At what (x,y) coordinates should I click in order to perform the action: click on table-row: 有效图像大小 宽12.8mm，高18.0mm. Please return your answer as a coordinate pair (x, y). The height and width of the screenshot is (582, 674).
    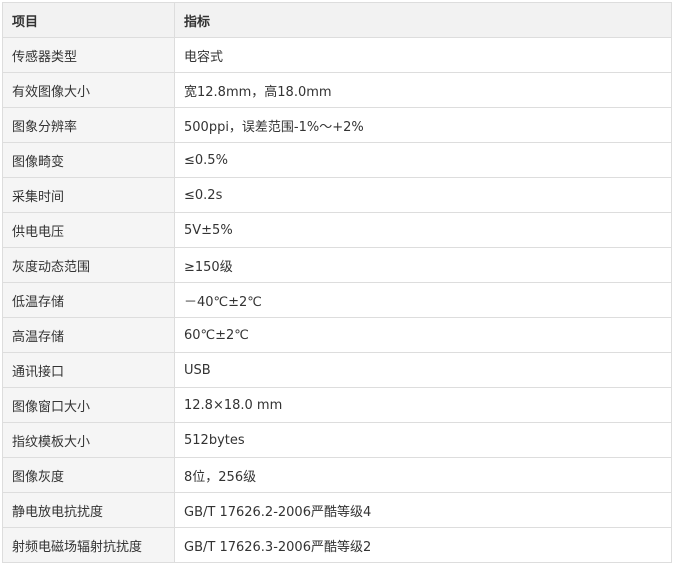
    Looking at the image, I should click on (337, 90).